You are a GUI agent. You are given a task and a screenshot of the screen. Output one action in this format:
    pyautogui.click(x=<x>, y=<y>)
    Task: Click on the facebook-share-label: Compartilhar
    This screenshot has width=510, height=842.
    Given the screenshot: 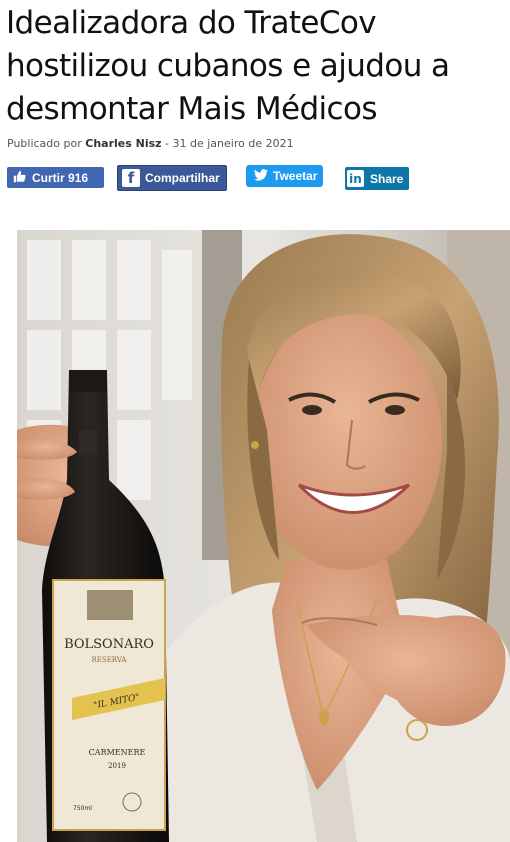 What is the action you would take?
    pyautogui.click(x=182, y=178)
    